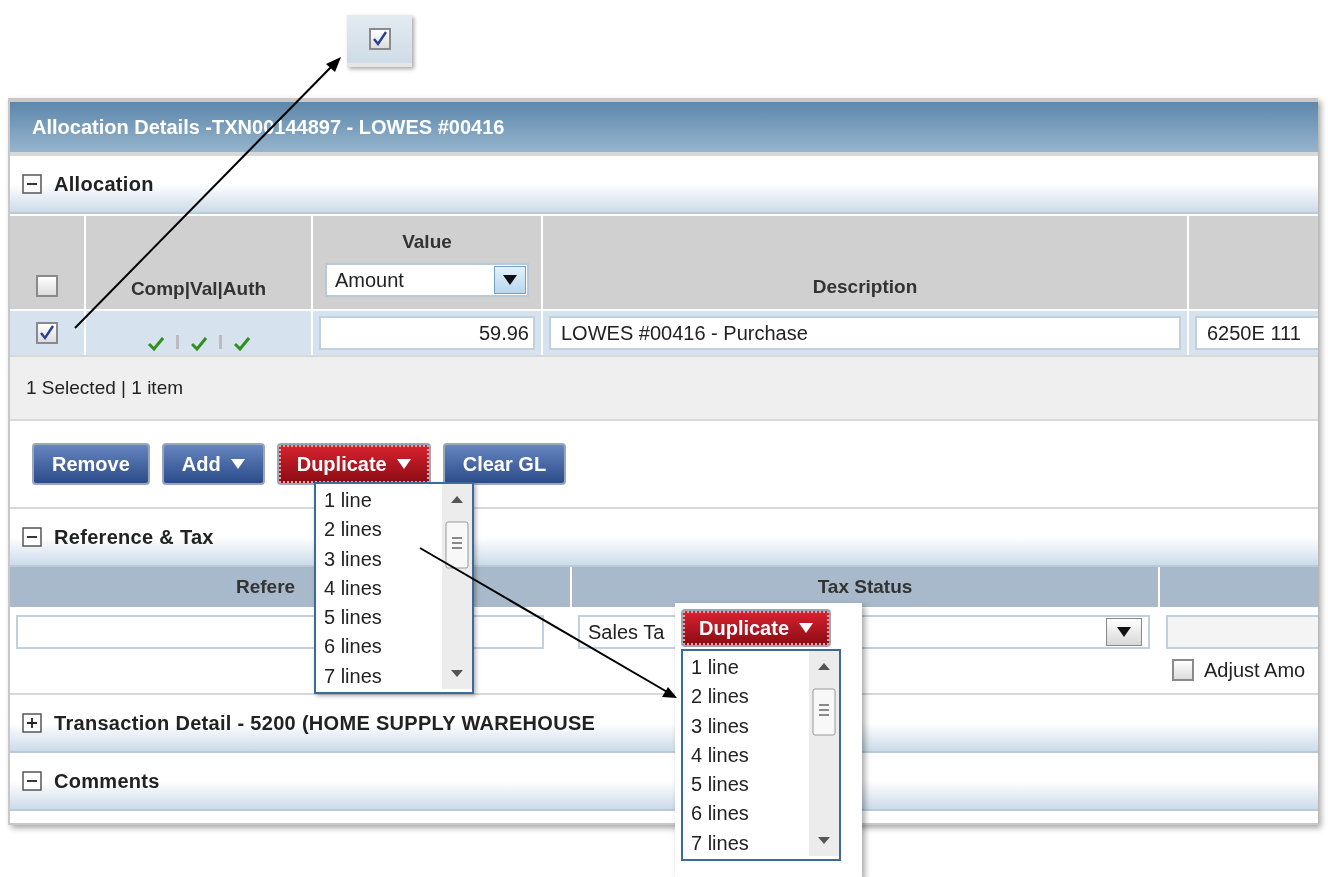 The height and width of the screenshot is (877, 1328). Describe the element at coordinates (32, 723) in the screenshot. I see `expand-icon` at that location.